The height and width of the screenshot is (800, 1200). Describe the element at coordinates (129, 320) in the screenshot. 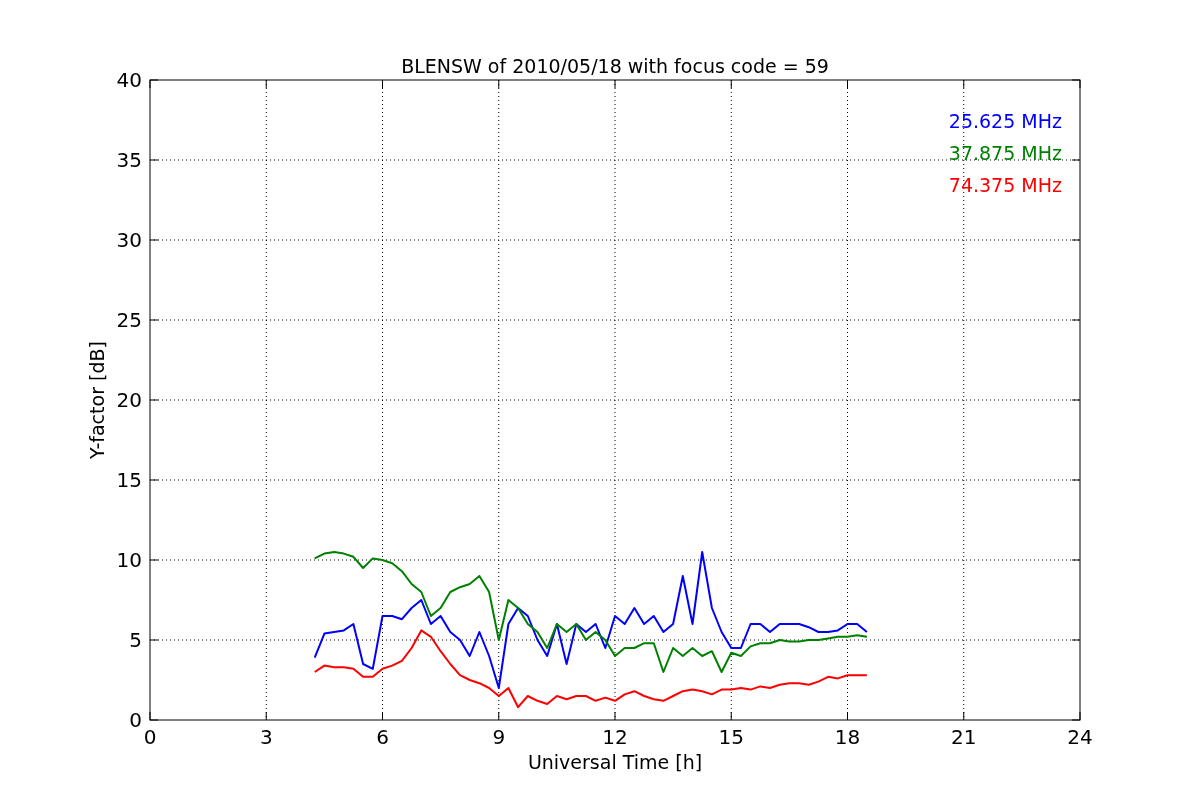

I see `tick-label: 25` at that location.